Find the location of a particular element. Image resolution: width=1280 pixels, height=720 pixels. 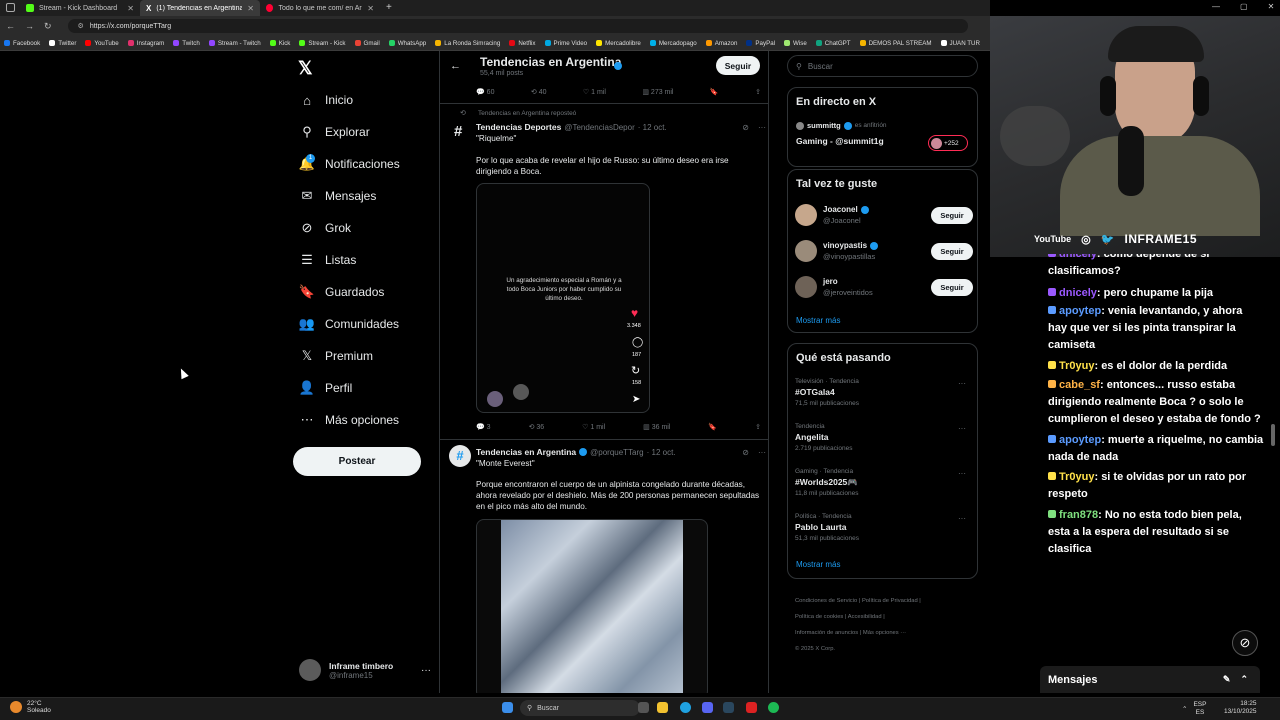

discord-icon is located at coordinates (707, 707).